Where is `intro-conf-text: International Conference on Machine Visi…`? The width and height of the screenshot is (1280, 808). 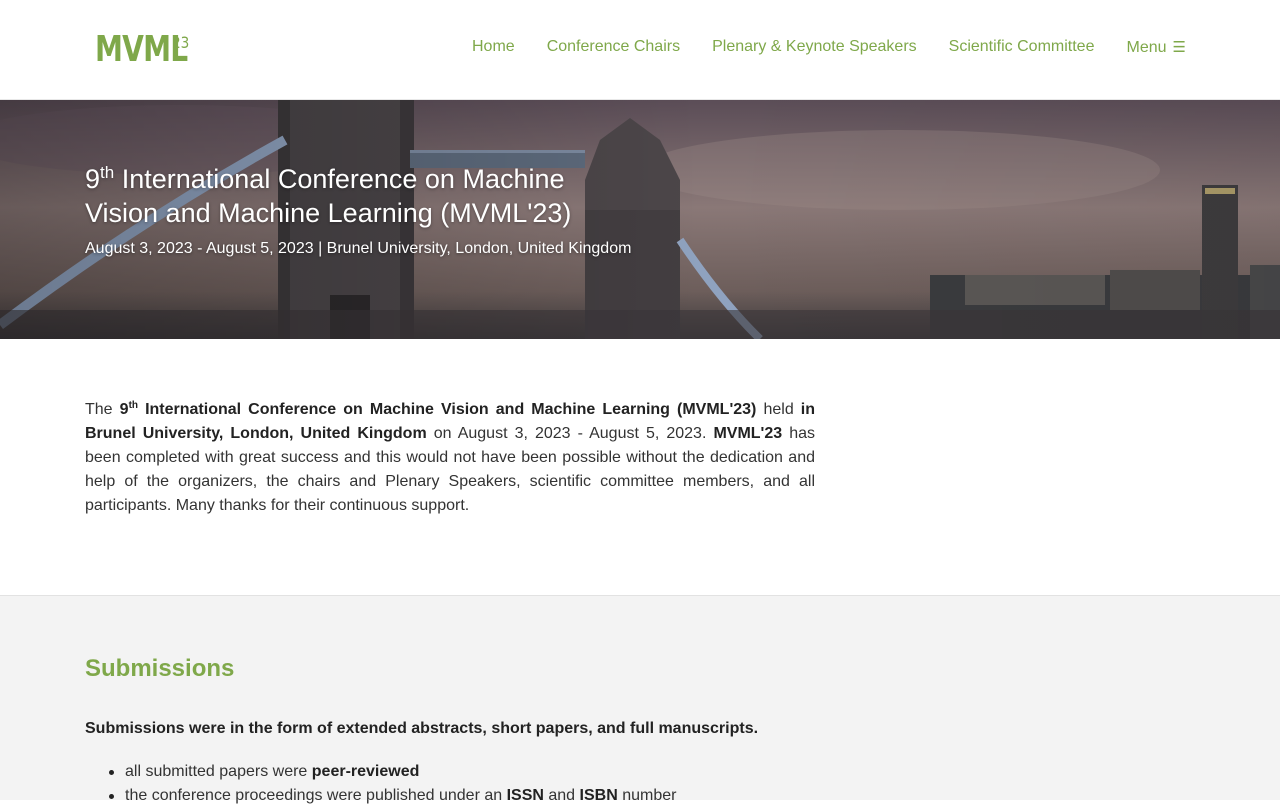 intro-conf-text: International Conference on Machine Visi… is located at coordinates (447, 409).